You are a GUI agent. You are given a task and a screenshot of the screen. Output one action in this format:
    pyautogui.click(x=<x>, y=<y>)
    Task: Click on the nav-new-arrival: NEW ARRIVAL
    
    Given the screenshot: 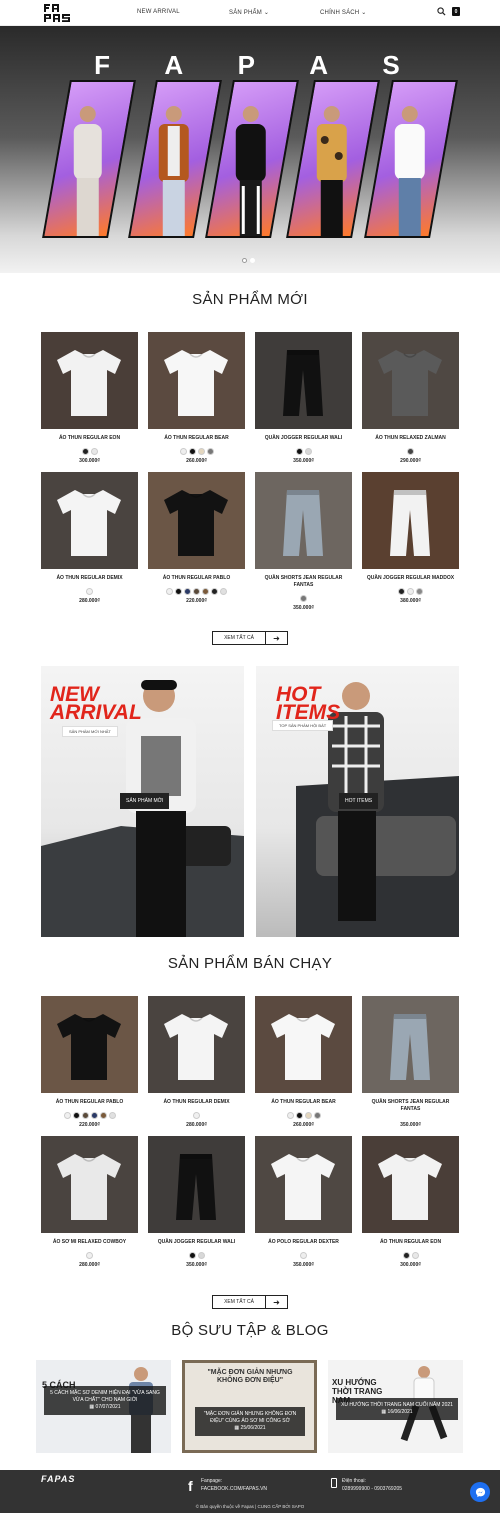 What is the action you would take?
    pyautogui.click(x=158, y=12)
    